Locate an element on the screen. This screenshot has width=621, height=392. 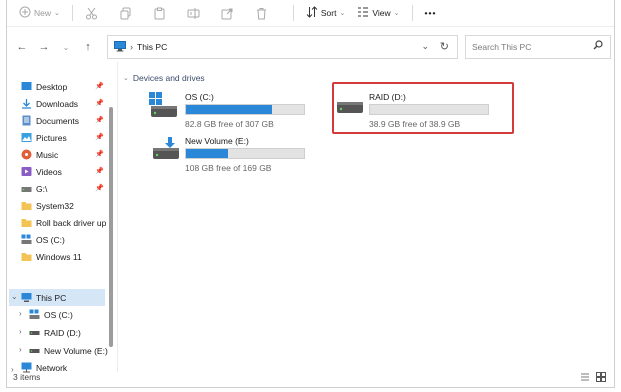
sidebar-item-pictures: Pictures is located at coordinates (44, 137).